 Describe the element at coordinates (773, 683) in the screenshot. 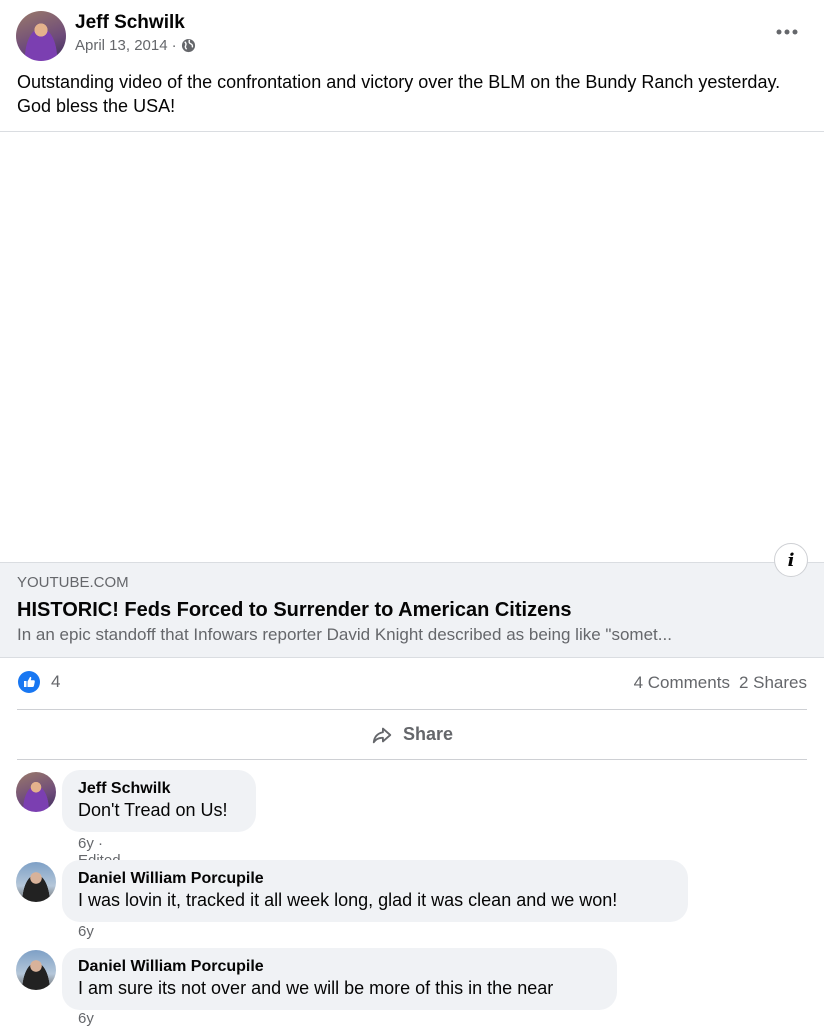

I see `shares-count-link: 2 Shares` at that location.